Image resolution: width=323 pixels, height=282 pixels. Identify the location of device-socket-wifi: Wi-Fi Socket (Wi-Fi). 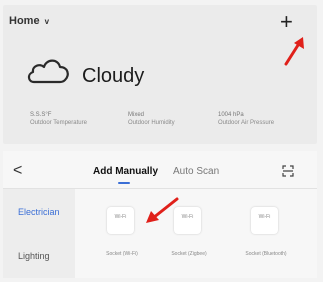
(122, 232).